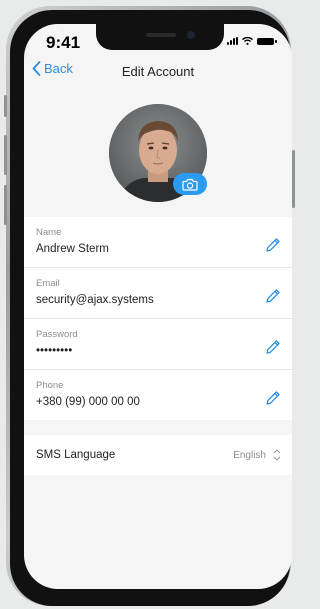  I want to click on name-label: Name, so click(49, 232).